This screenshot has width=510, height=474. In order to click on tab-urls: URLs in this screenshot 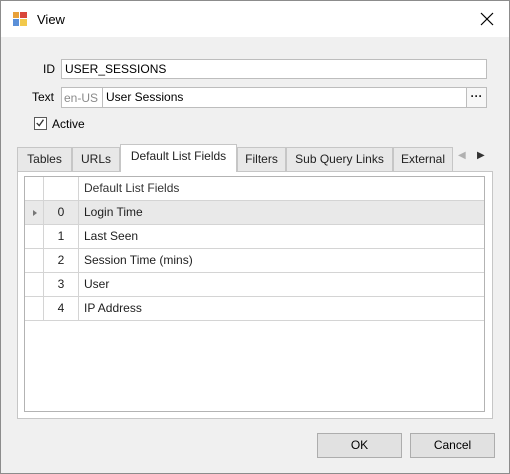, I will do `click(96, 159)`.